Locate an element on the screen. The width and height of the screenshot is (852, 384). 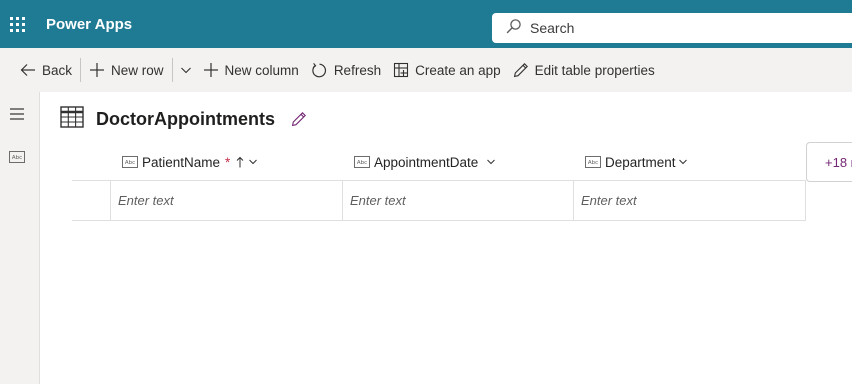
refresh-button: Refresh is located at coordinates (346, 70).